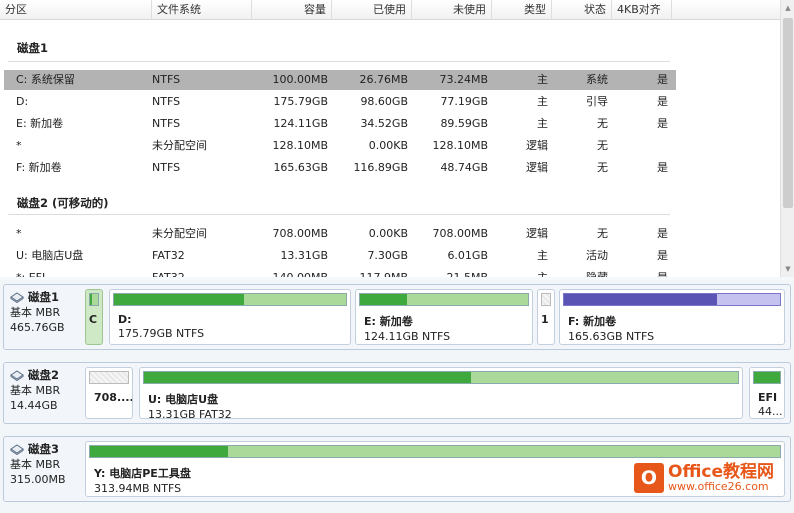 The width and height of the screenshot is (794, 513). Describe the element at coordinates (340, 146) in the screenshot. I see `table-row: * 未分配空间 128.10MB 0.00KB 128.10MB 逻辑 无` at that location.